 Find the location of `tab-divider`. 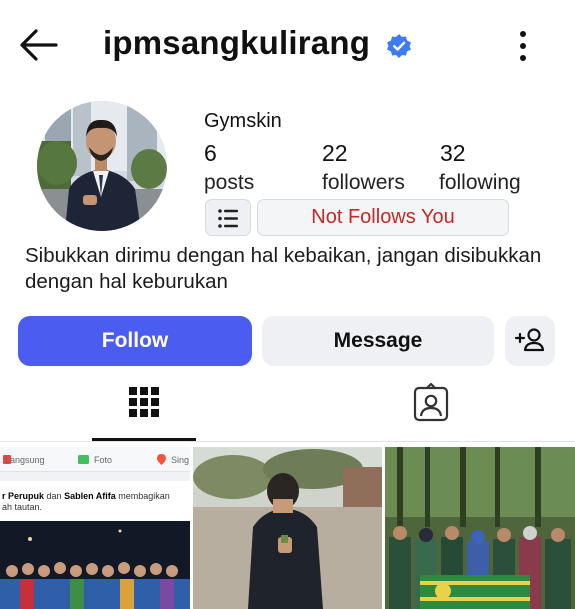

tab-divider is located at coordinates (287, 441).